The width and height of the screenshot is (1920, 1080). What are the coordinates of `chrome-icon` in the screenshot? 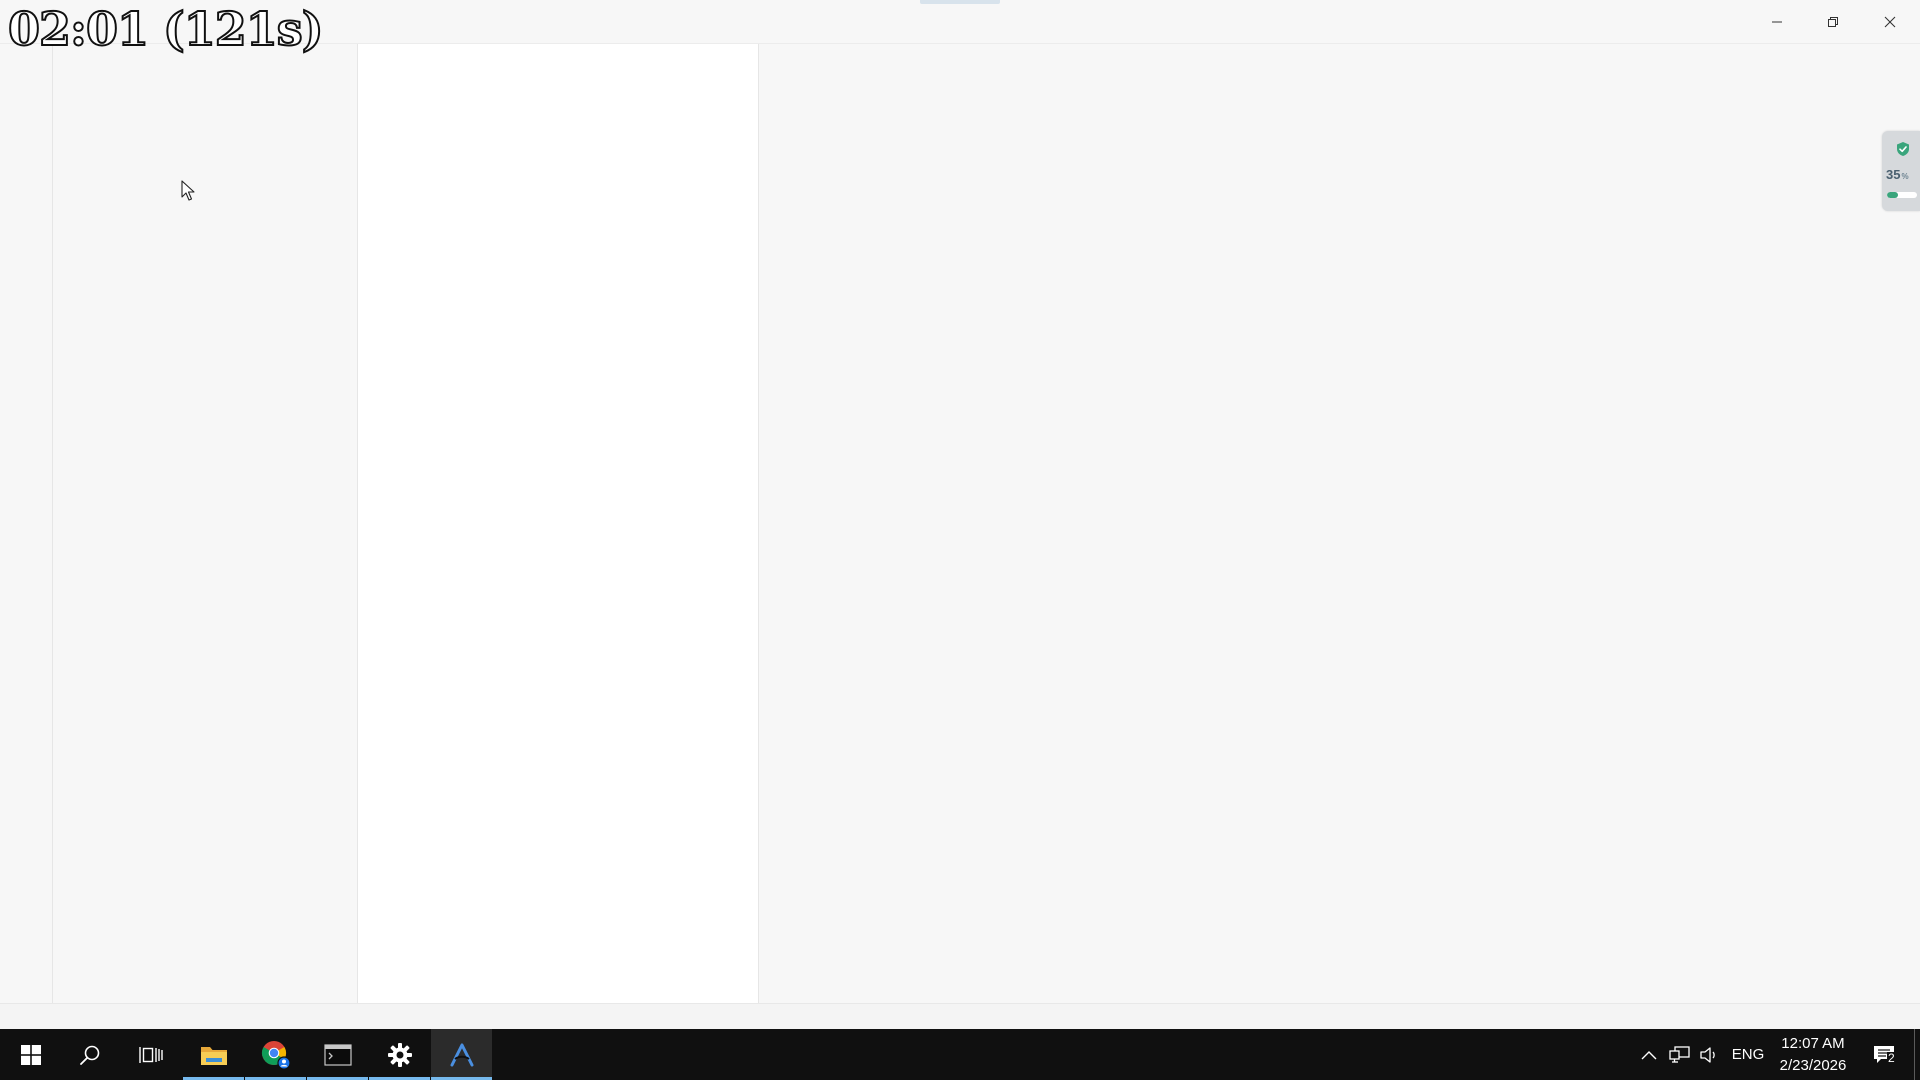 It's located at (276, 1055).